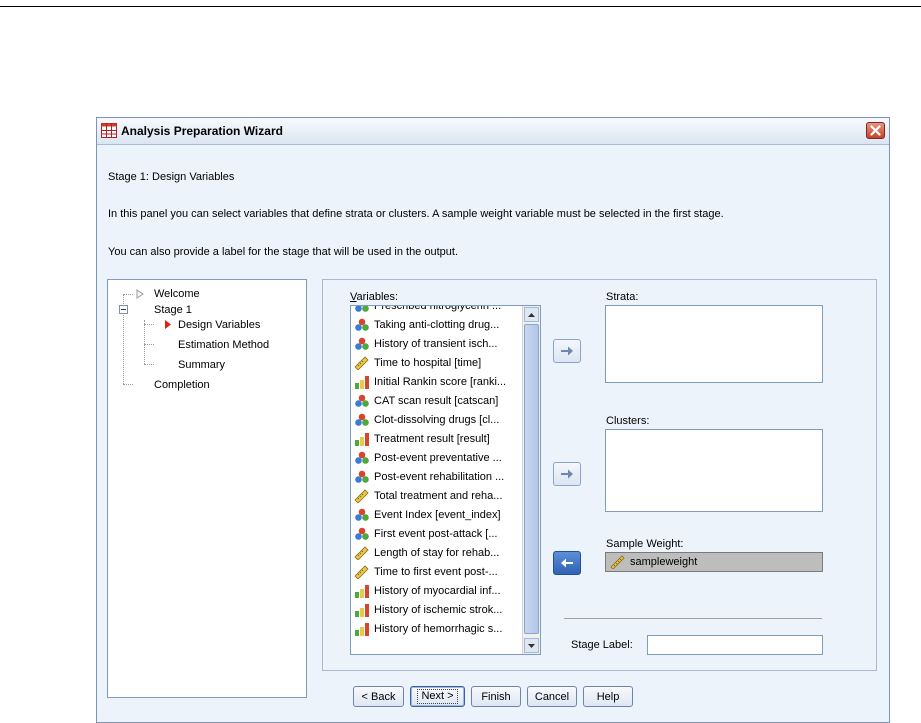 The width and height of the screenshot is (921, 723). I want to click on tree-item-completion: Completion, so click(182, 385).